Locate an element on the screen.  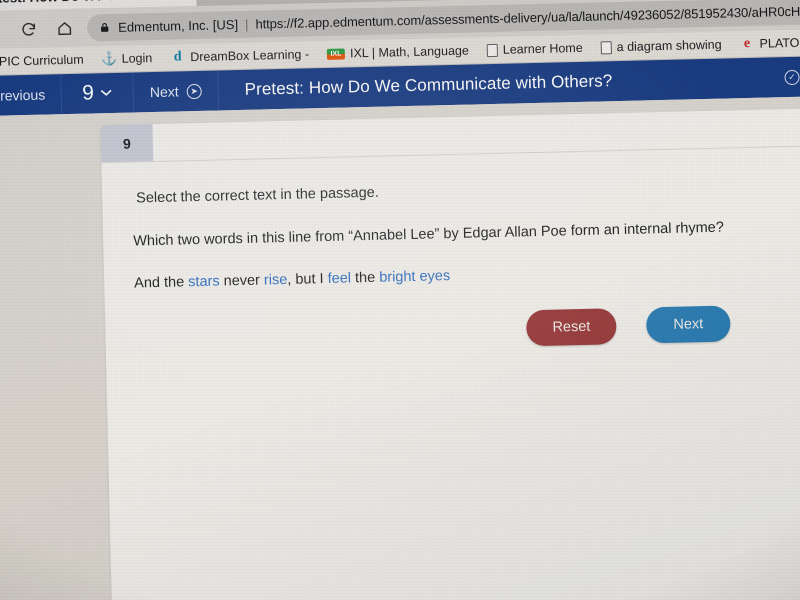
dreambox-icon: d is located at coordinates (177, 57).